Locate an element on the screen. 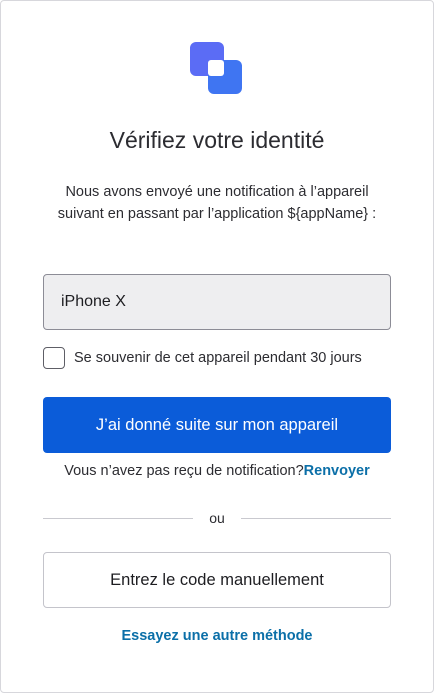 Image resolution: width=434 pixels, height=693 pixels. or-divider: ou is located at coordinates (217, 518).